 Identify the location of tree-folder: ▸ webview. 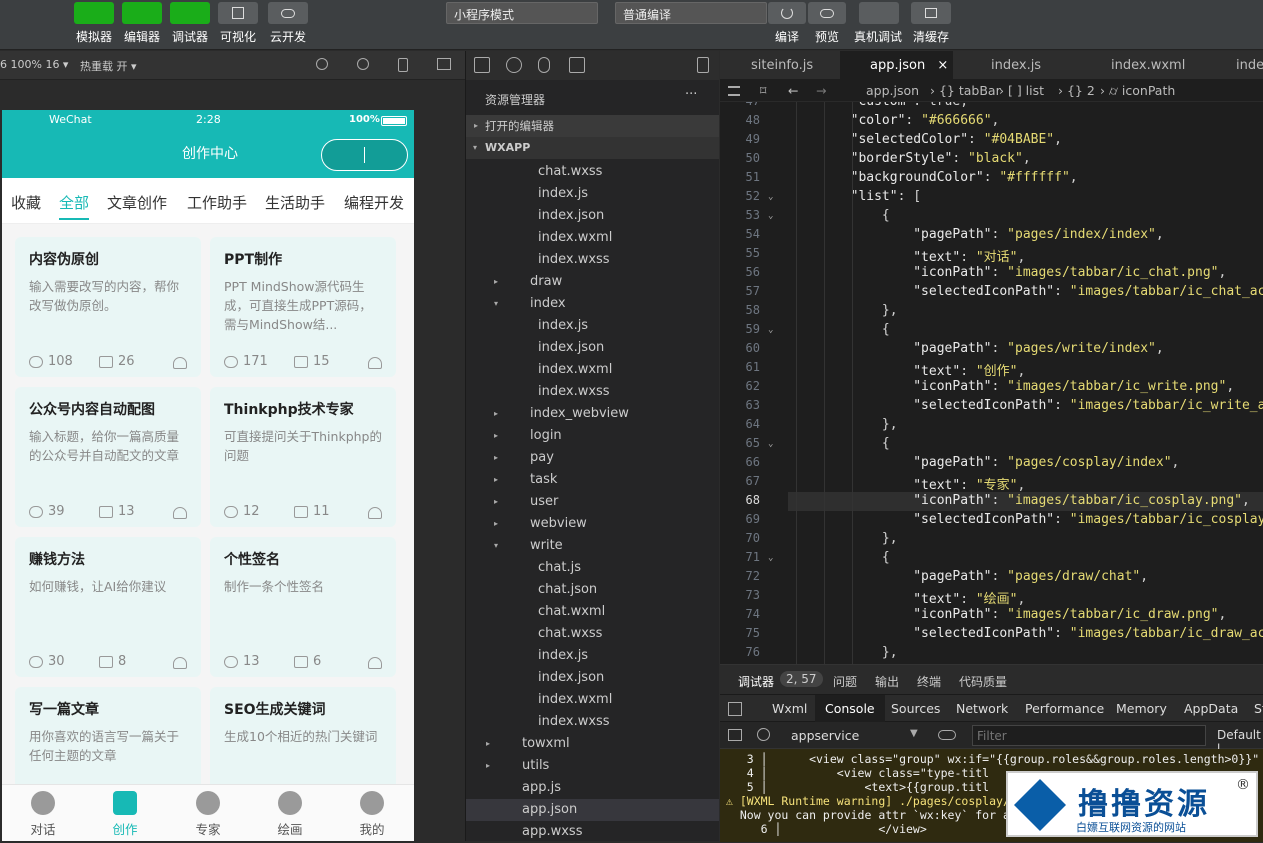
(592, 524).